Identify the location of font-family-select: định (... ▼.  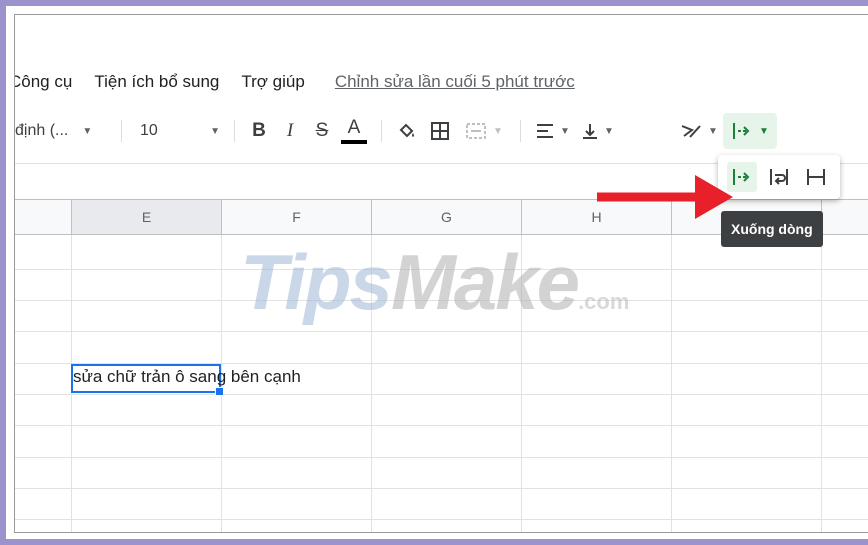
(63, 131).